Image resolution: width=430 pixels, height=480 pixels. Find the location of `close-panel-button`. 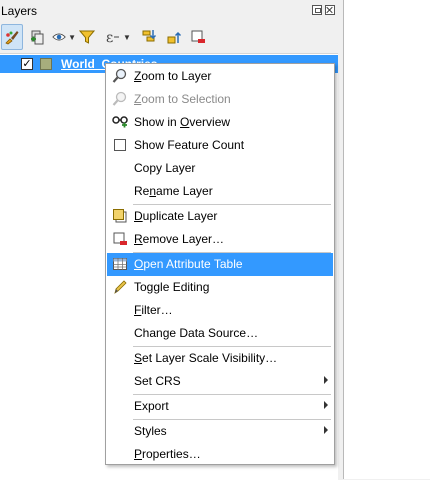

close-panel-button is located at coordinates (330, 10).